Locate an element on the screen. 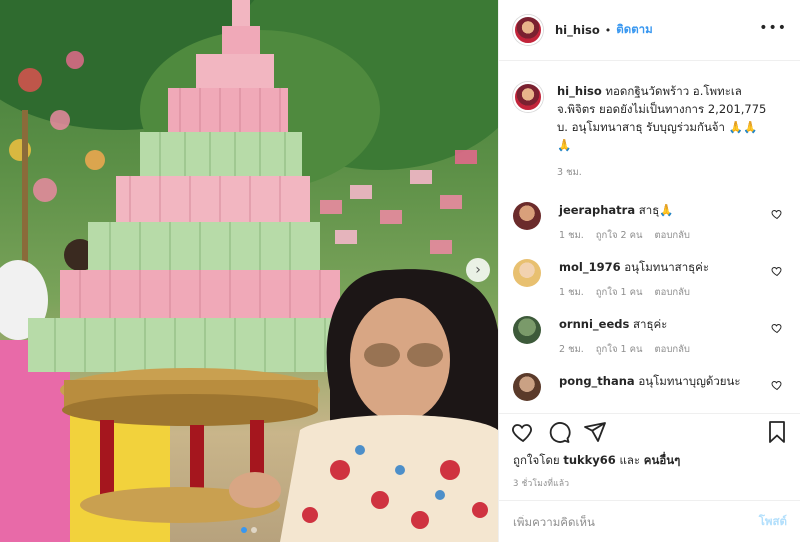  add-comment-bar: โพสต์ is located at coordinates (649, 521).